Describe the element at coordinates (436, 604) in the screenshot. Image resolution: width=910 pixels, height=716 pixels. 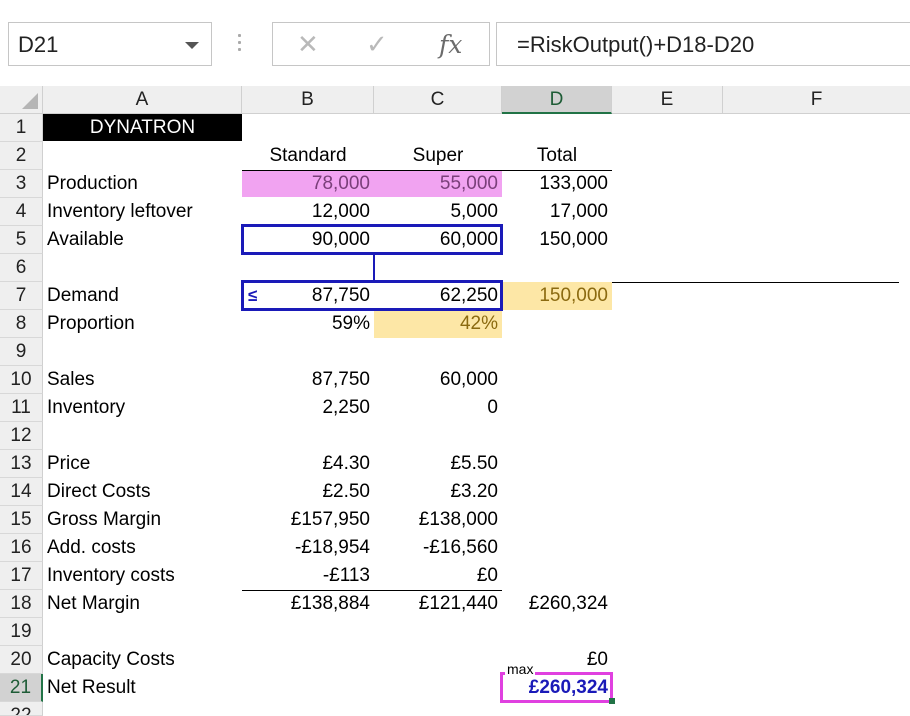
I see `net-margin-super: £121,440` at that location.